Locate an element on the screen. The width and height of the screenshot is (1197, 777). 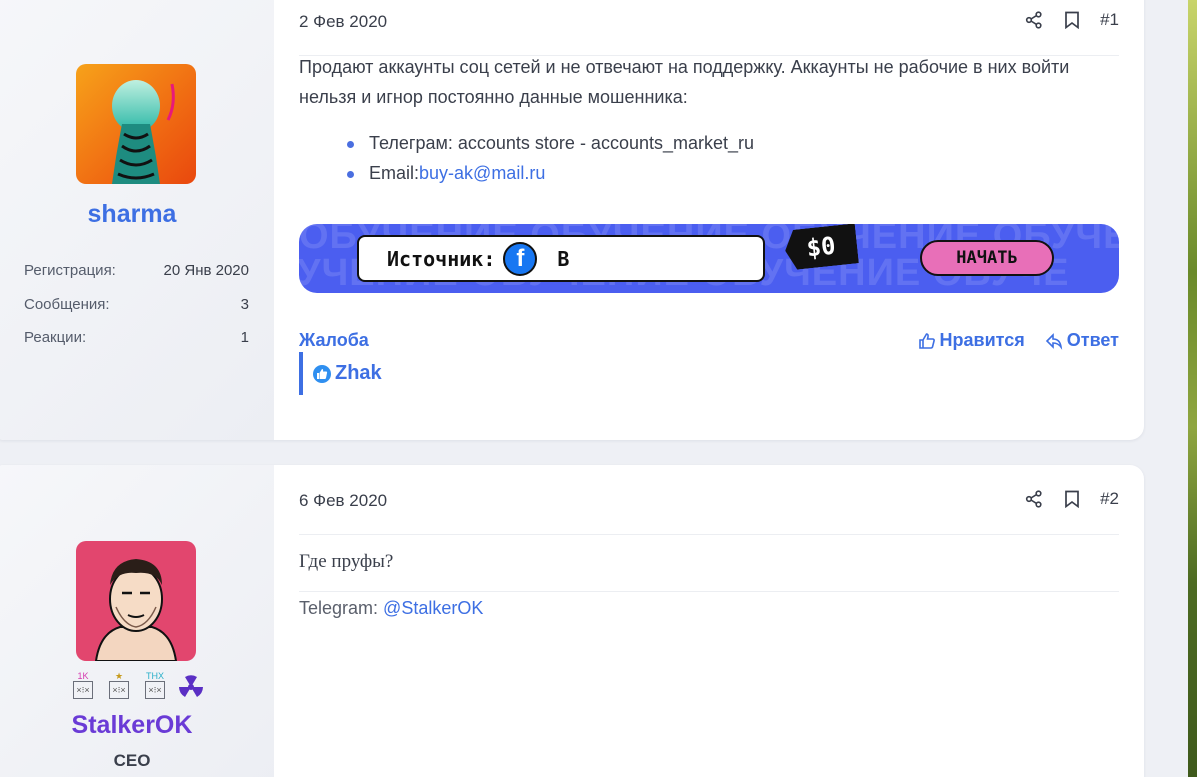
signature-link: @StalkerOK is located at coordinates (433, 608).